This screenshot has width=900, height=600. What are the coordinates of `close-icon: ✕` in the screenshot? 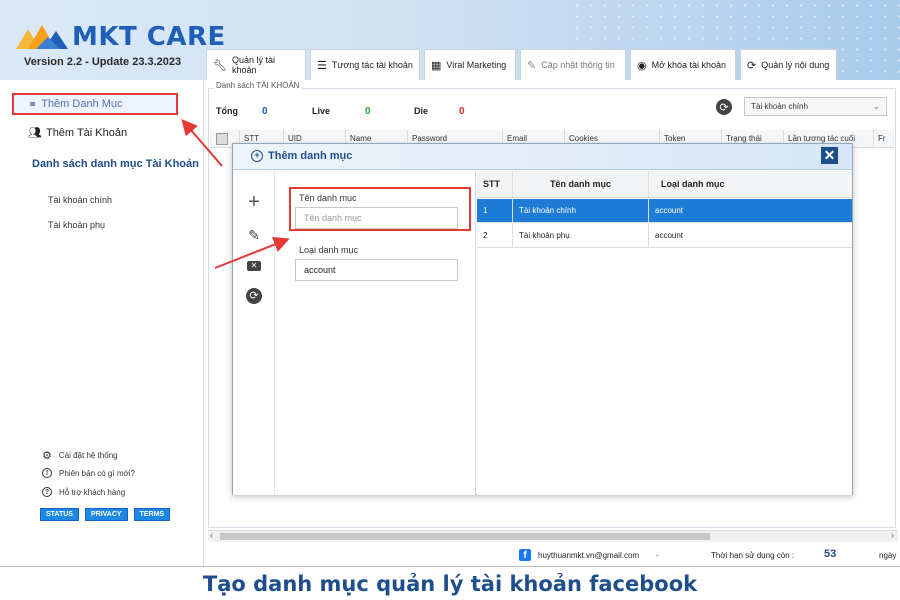 It's located at (829, 155).